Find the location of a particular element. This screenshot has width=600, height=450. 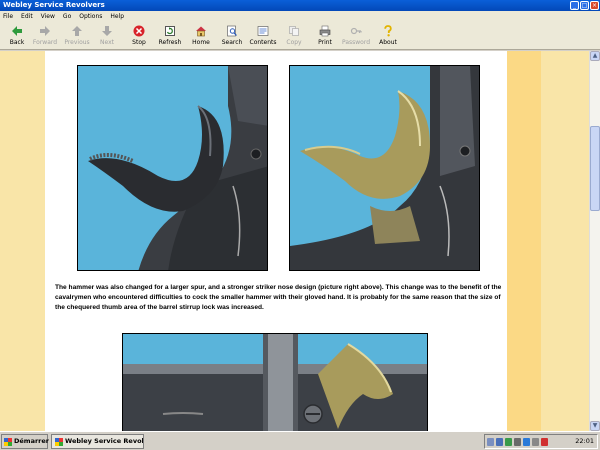

tray-device-icon is located at coordinates (517, 442).